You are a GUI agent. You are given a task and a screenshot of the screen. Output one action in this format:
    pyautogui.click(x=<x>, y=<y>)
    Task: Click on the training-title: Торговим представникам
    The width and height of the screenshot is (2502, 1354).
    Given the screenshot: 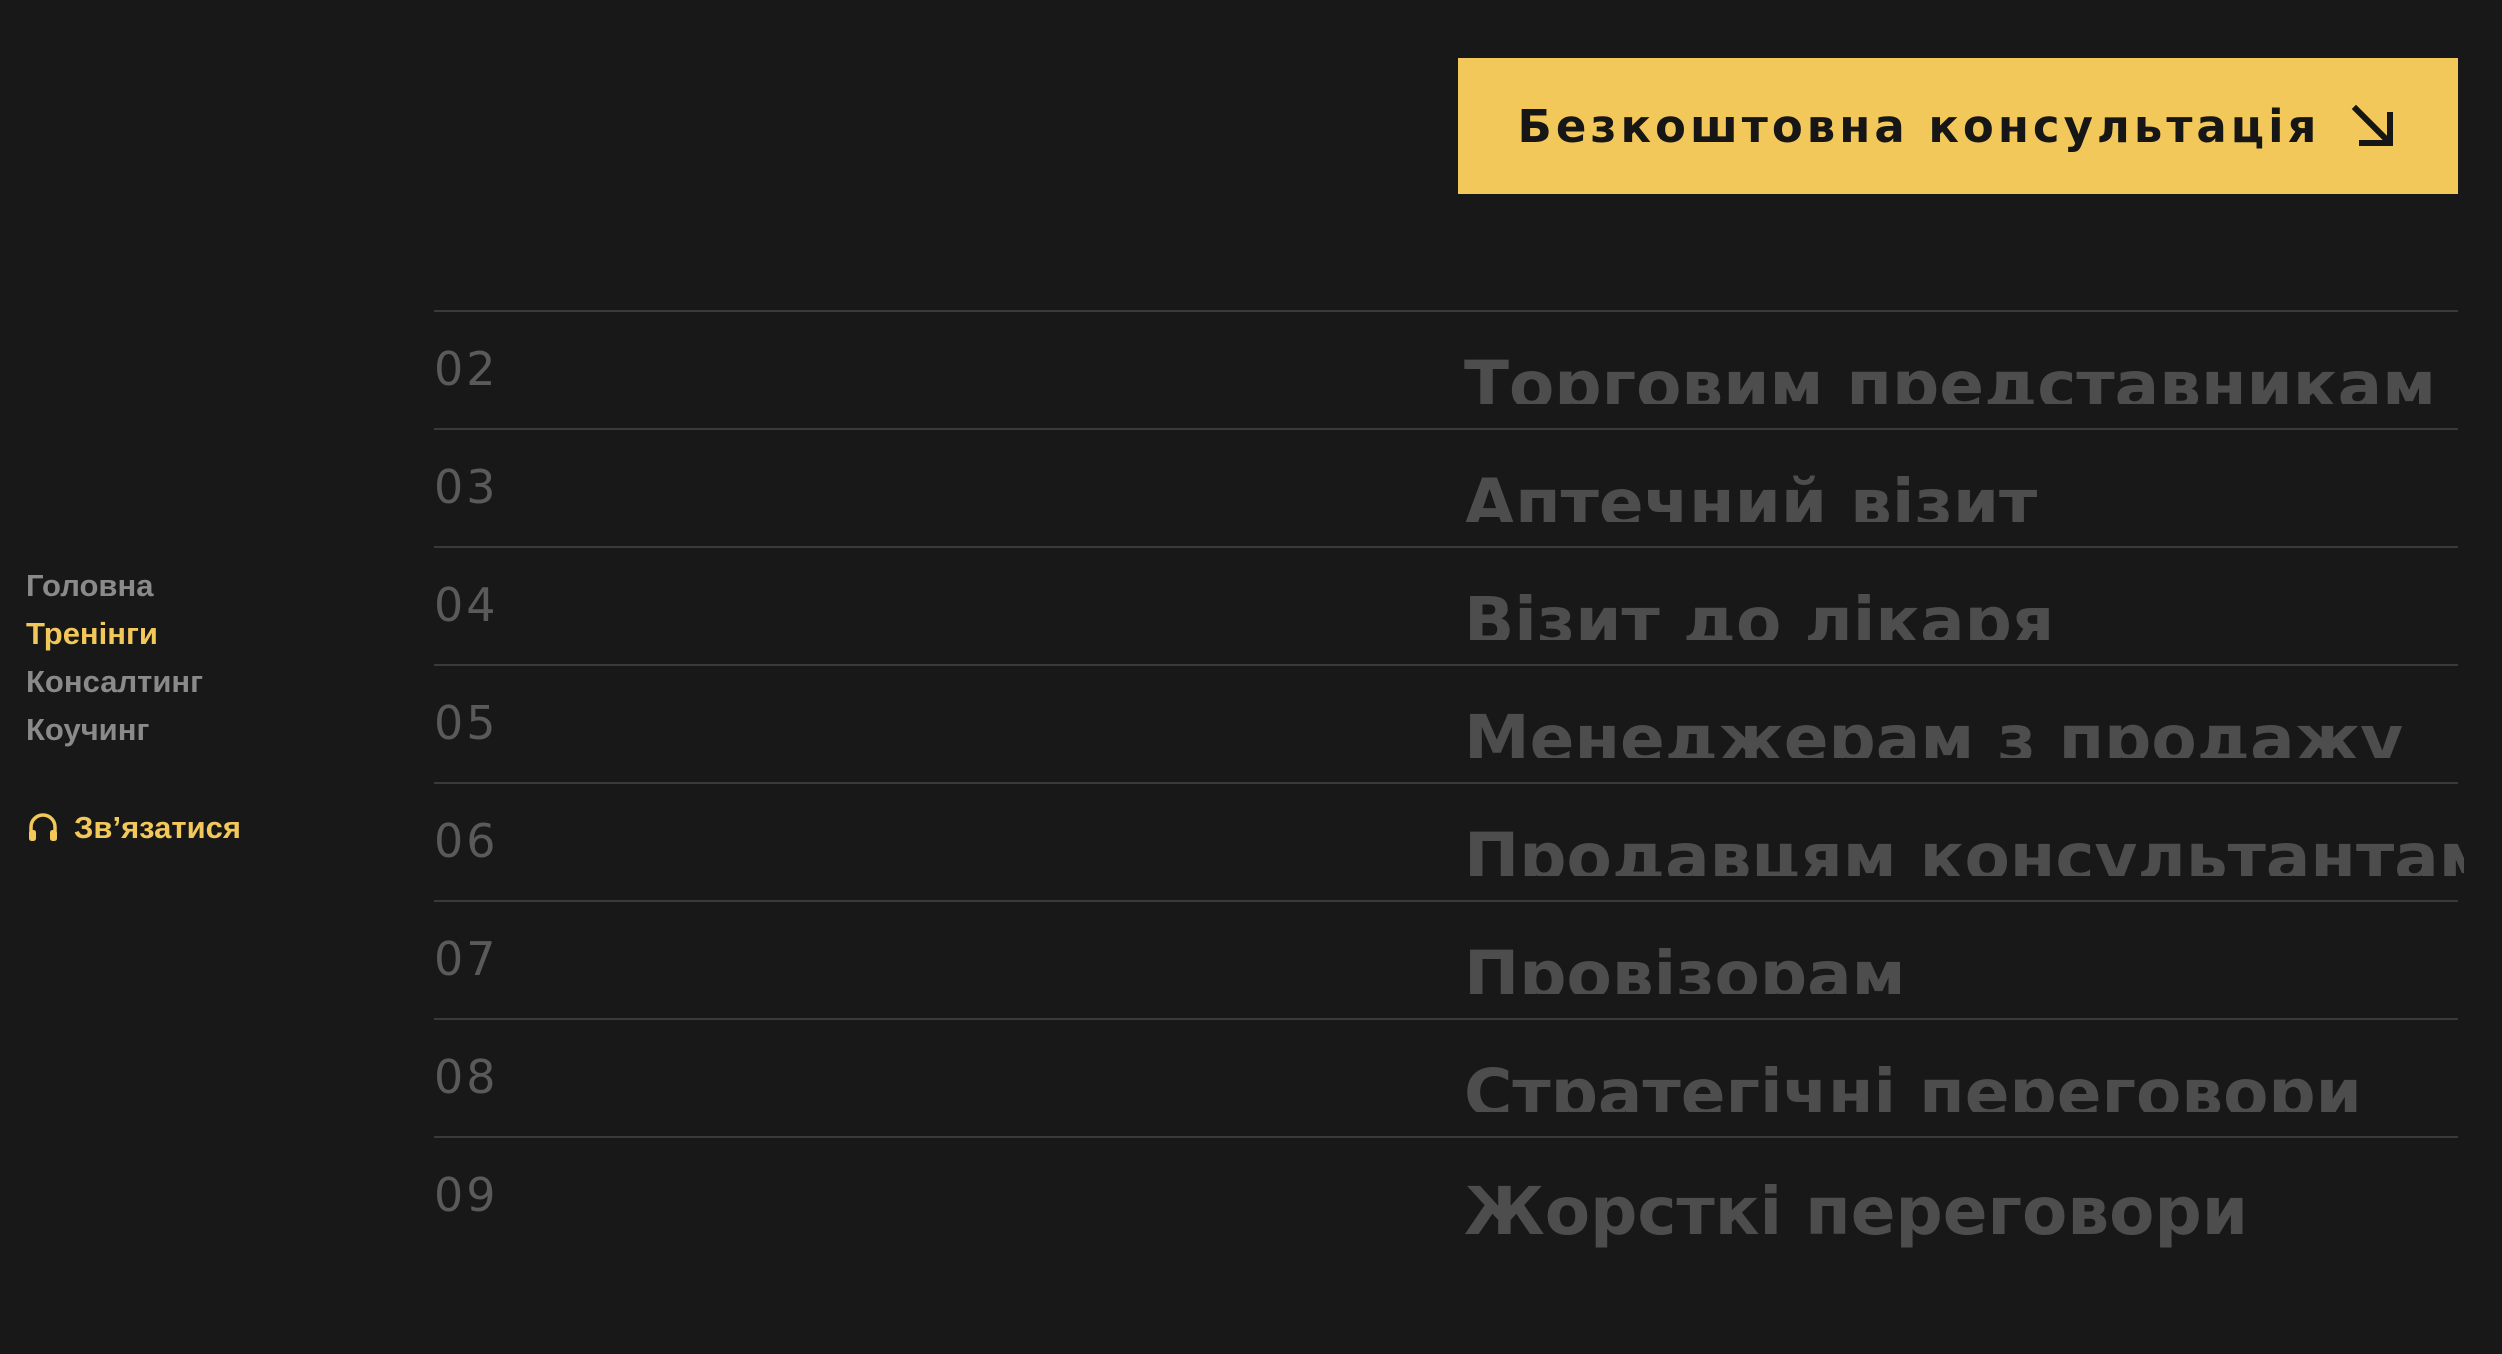 What is the action you would take?
    pyautogui.click(x=1950, y=375)
    